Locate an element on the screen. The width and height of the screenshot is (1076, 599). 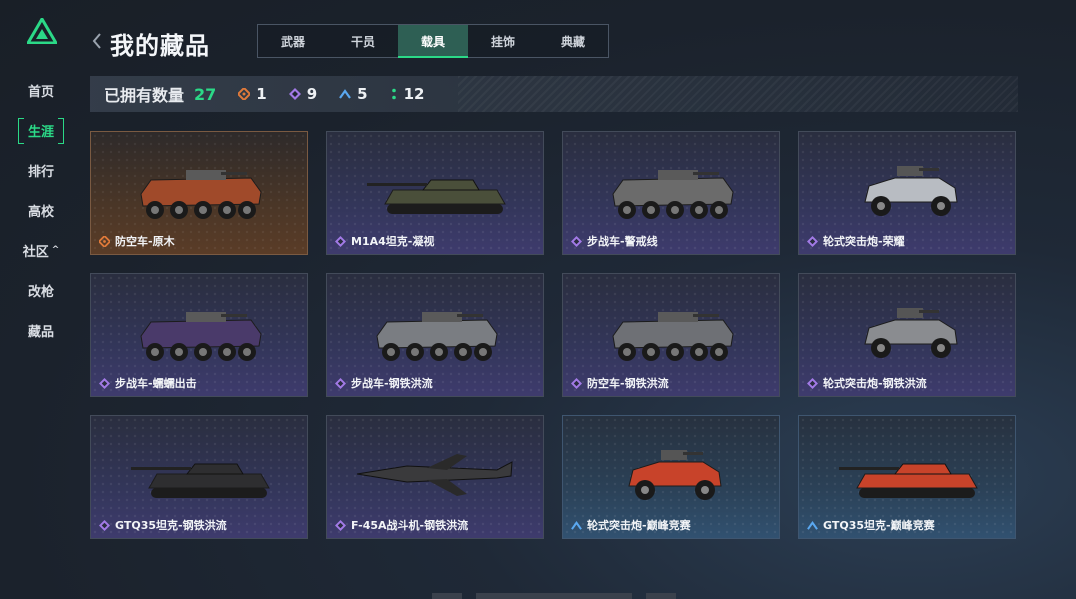
sidebar-item-label: 改枪 is located at coordinates (40, 292).